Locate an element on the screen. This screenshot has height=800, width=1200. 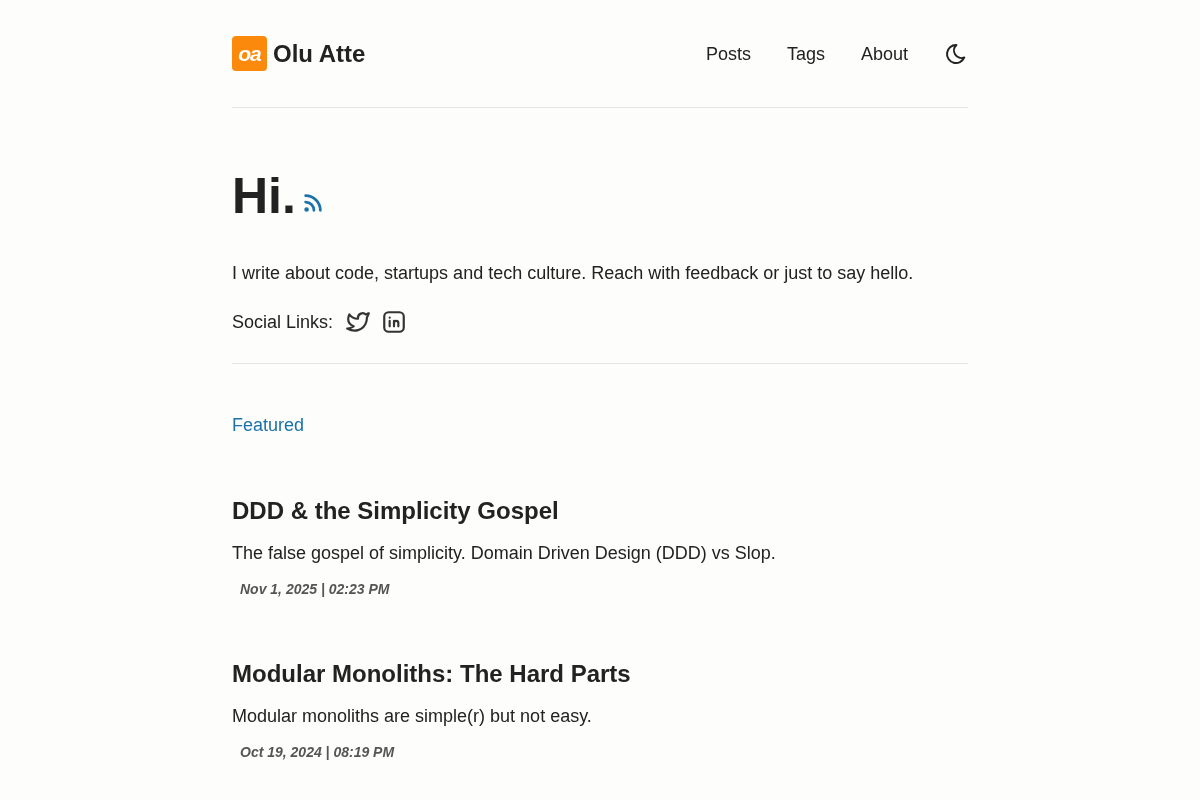
nav-link: About is located at coordinates (884, 53).